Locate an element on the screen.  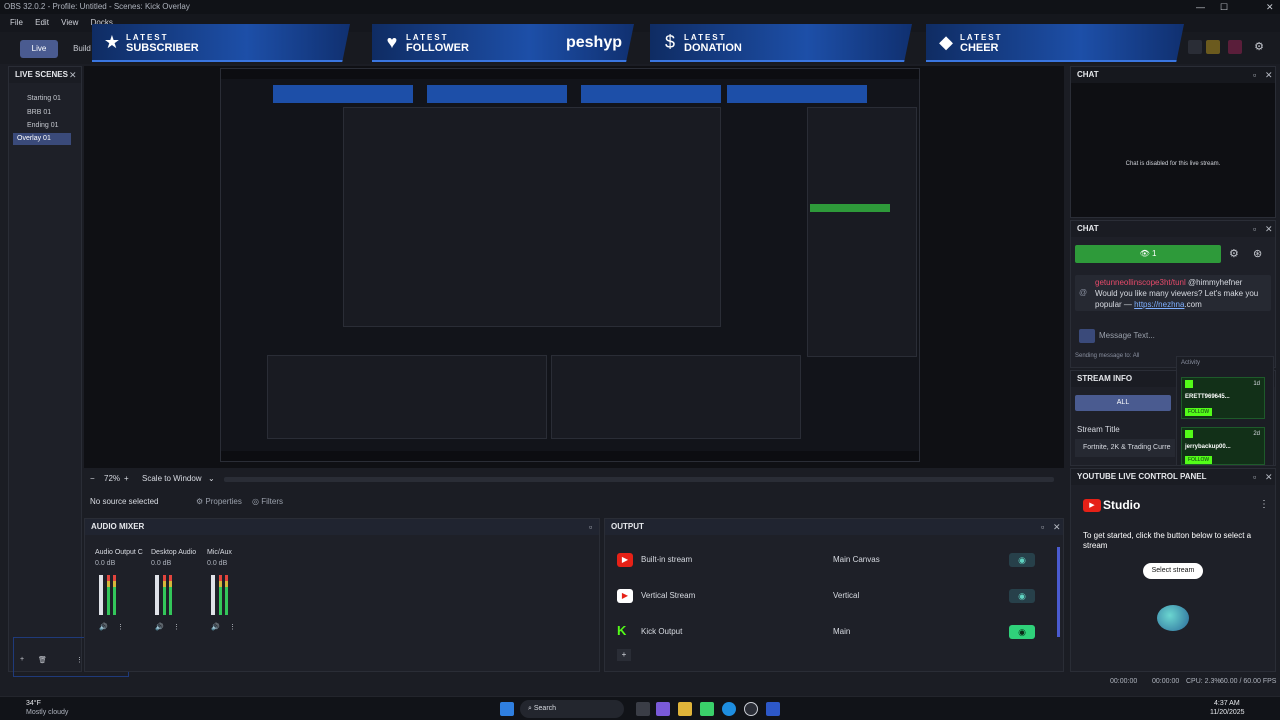
scene-item: Ending 01 is located at coordinates (51, 126).